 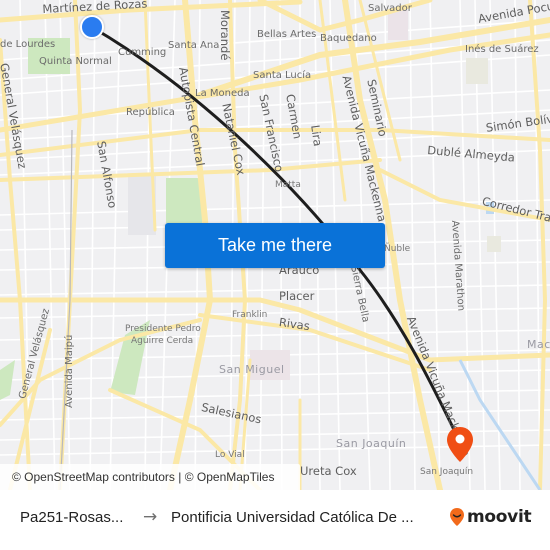 What do you see at coordinates (328, 471) in the screenshot?
I see `label-ureta-cox: Ureta Cox` at bounding box center [328, 471].